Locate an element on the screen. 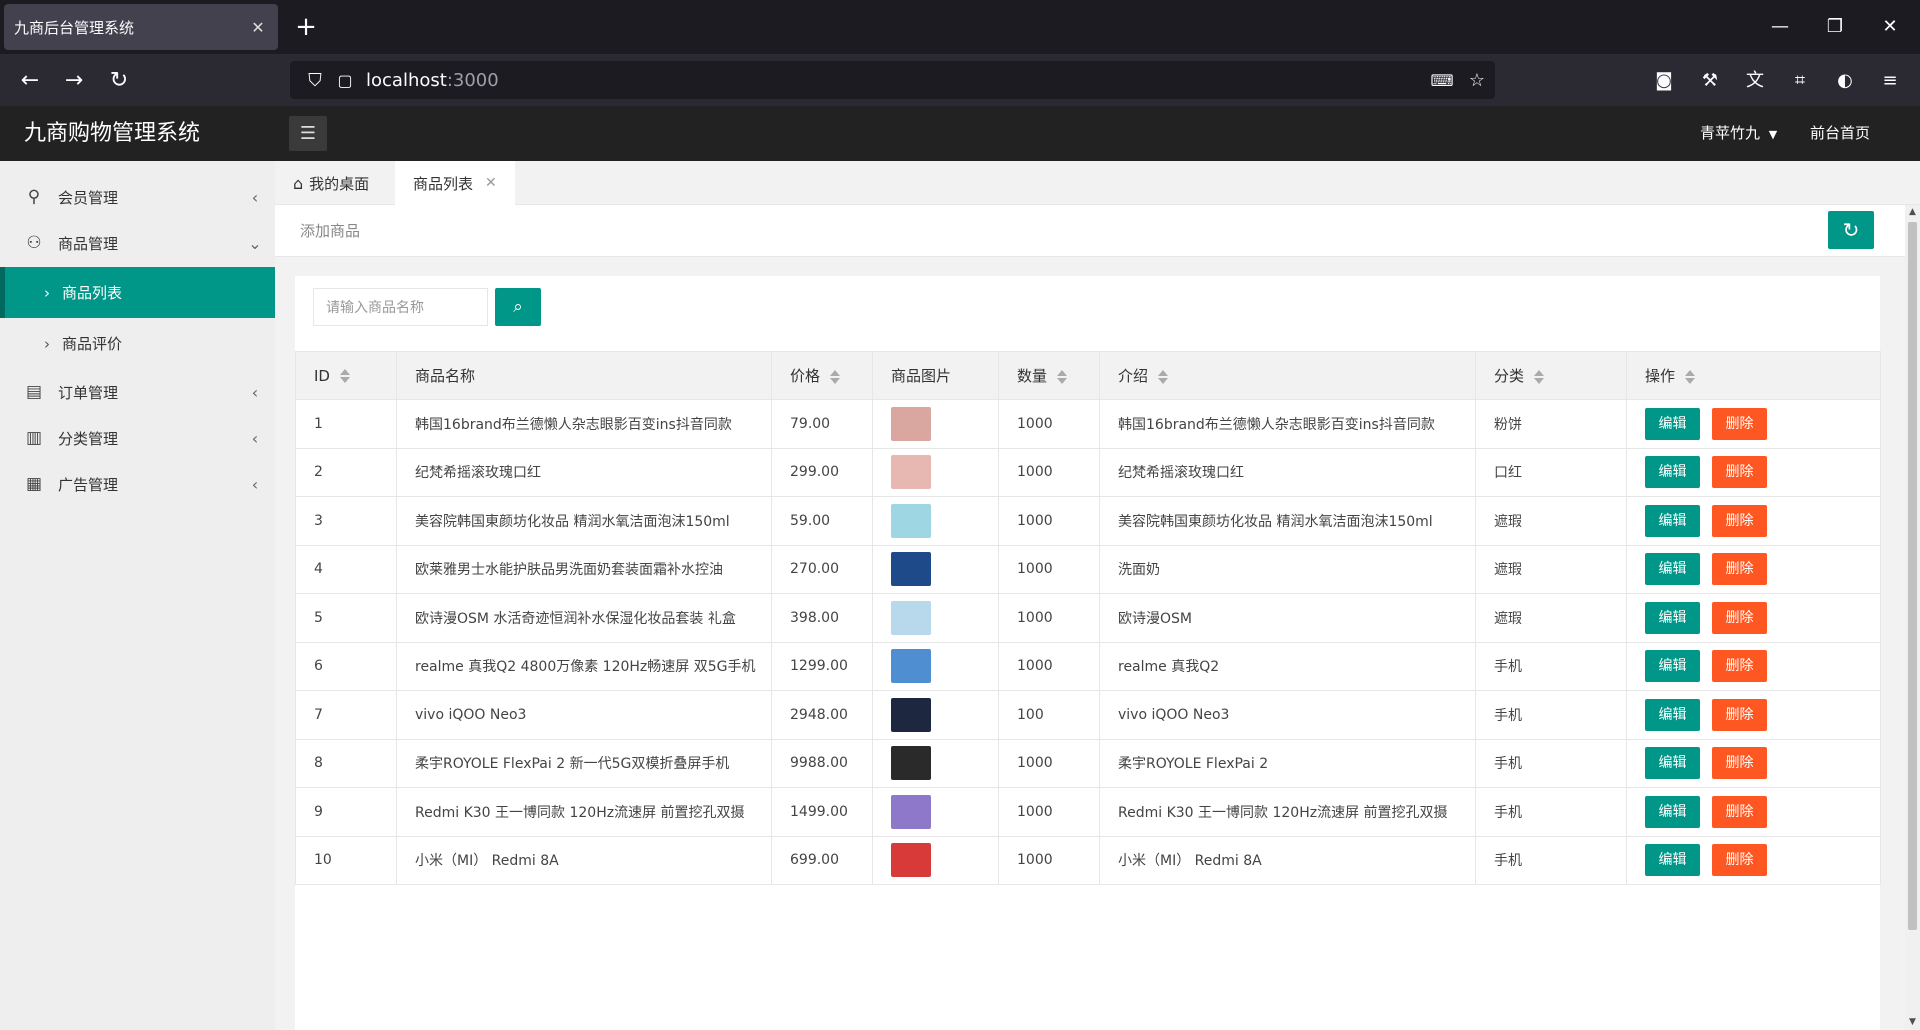 Image resolution: width=1920 pixels, height=1030 pixels. translate-extension-icon: 文 is located at coordinates (1755, 81).